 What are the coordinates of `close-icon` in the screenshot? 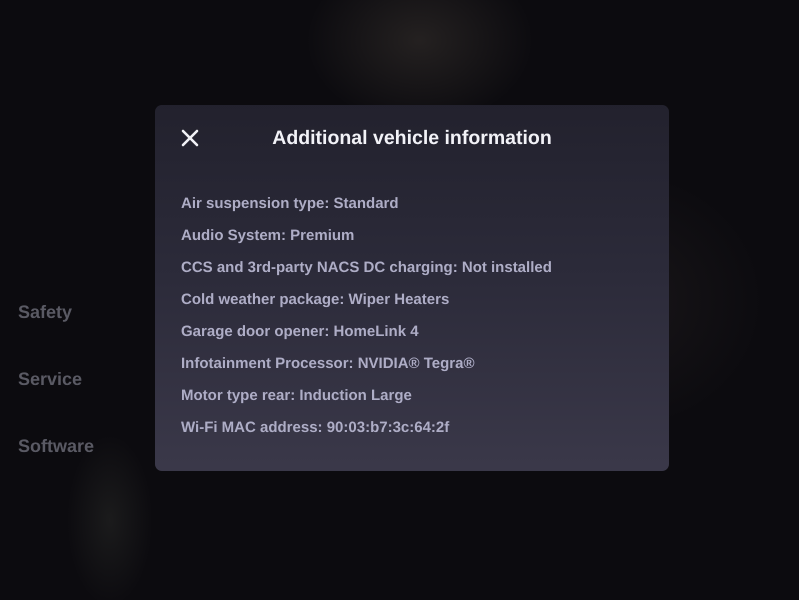 It's located at (190, 138).